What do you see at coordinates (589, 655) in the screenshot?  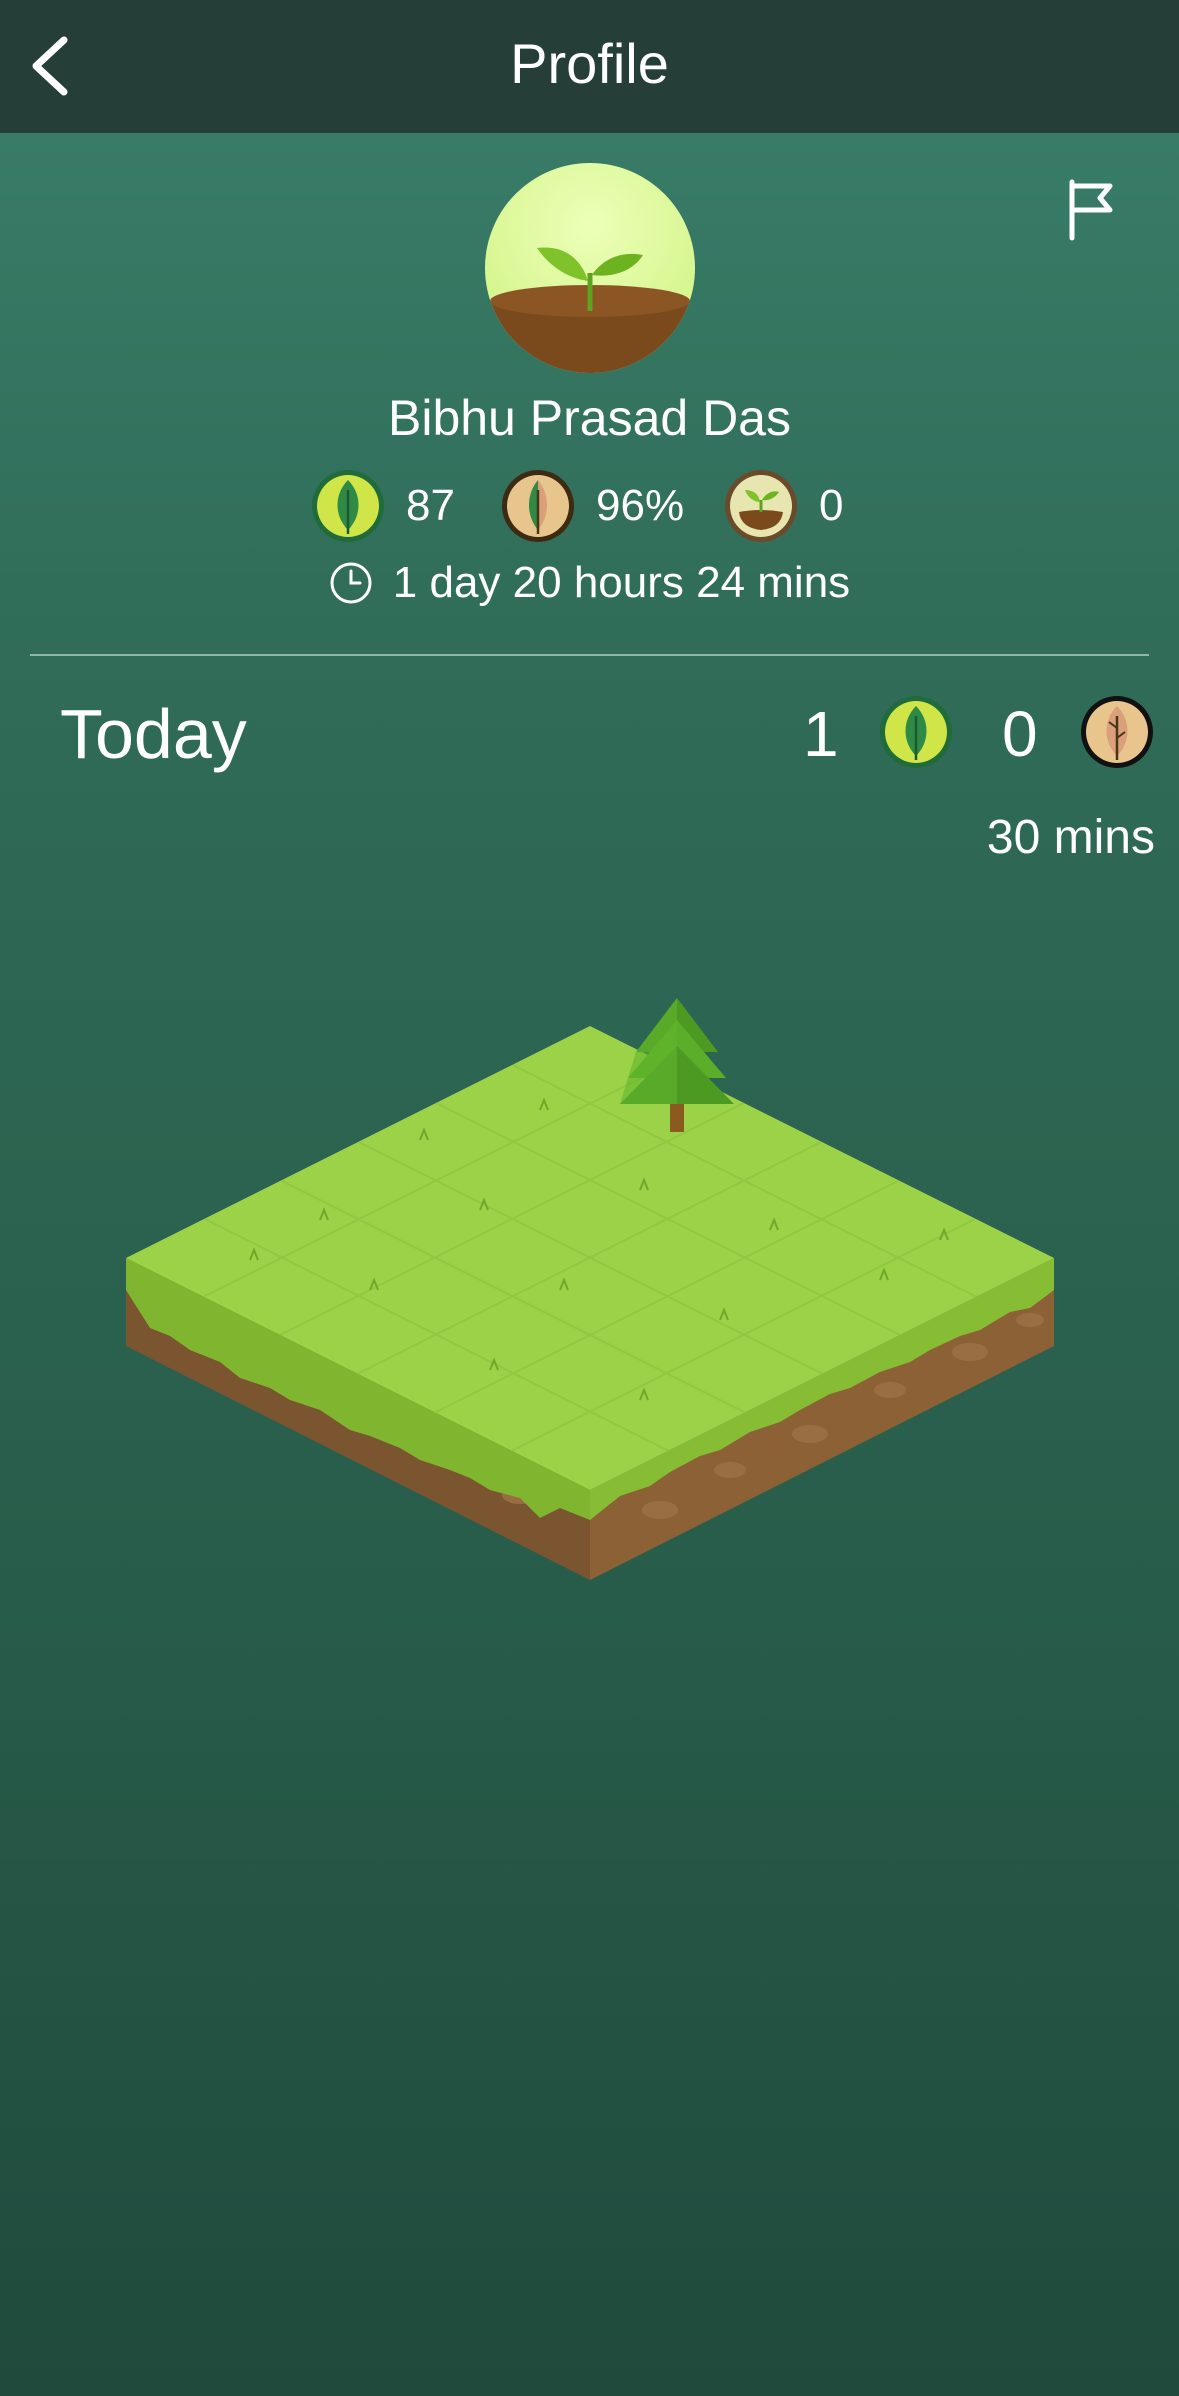 I see `divider` at bounding box center [589, 655].